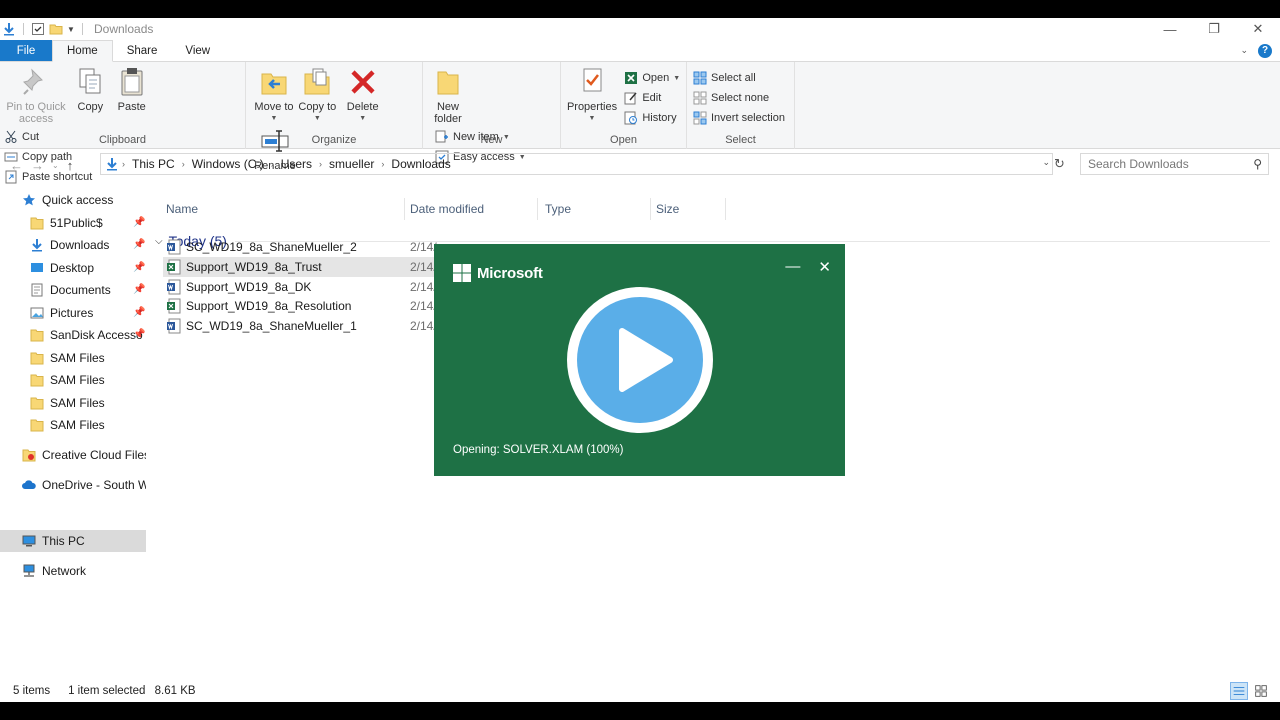 The image size is (1280, 720). Describe the element at coordinates (383, 164) in the screenshot. I see `breadcrumb-chevron-icon: ›` at that location.